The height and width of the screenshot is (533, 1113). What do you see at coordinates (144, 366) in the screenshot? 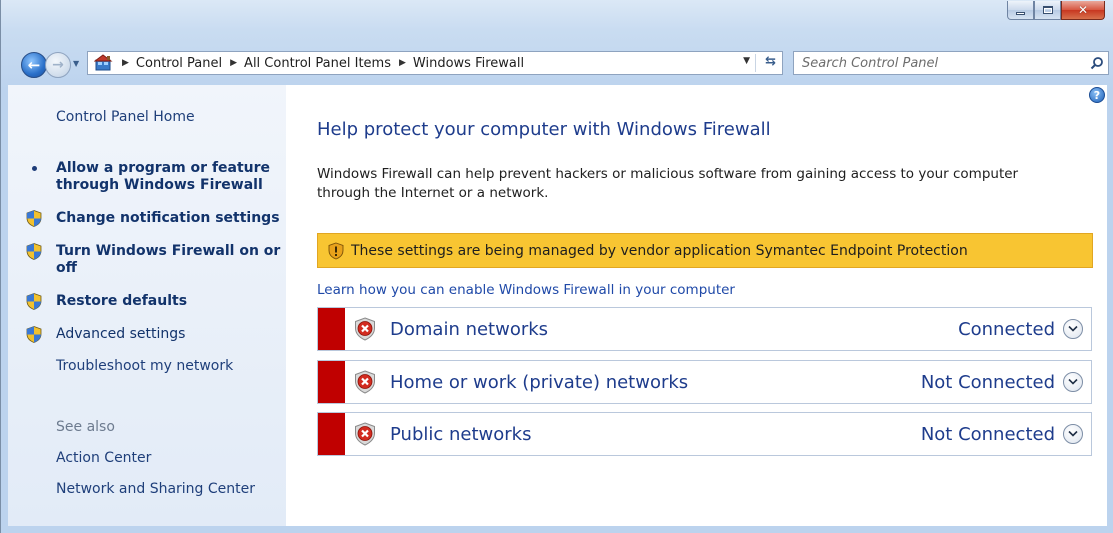
I see `troubleshoot-network-link: Troubleshoot my network` at bounding box center [144, 366].